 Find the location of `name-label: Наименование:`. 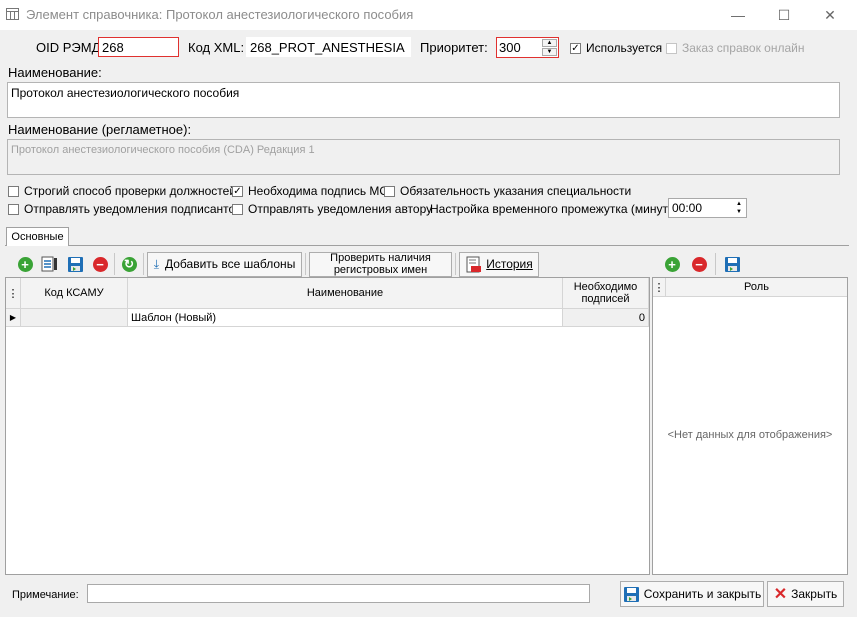

name-label: Наименование: is located at coordinates (55, 72).